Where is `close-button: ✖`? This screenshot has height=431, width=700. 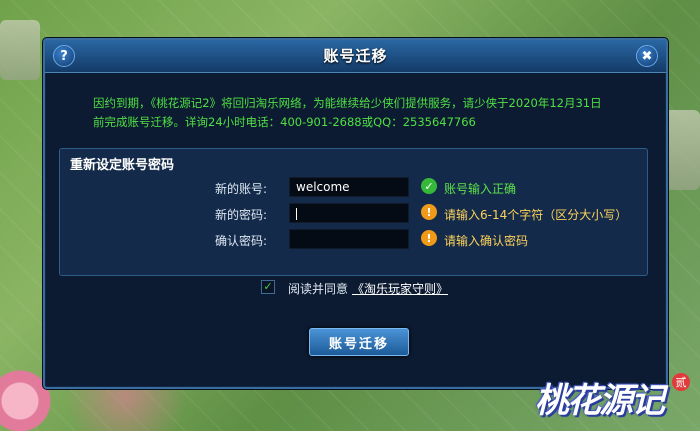 close-button: ✖ is located at coordinates (647, 56).